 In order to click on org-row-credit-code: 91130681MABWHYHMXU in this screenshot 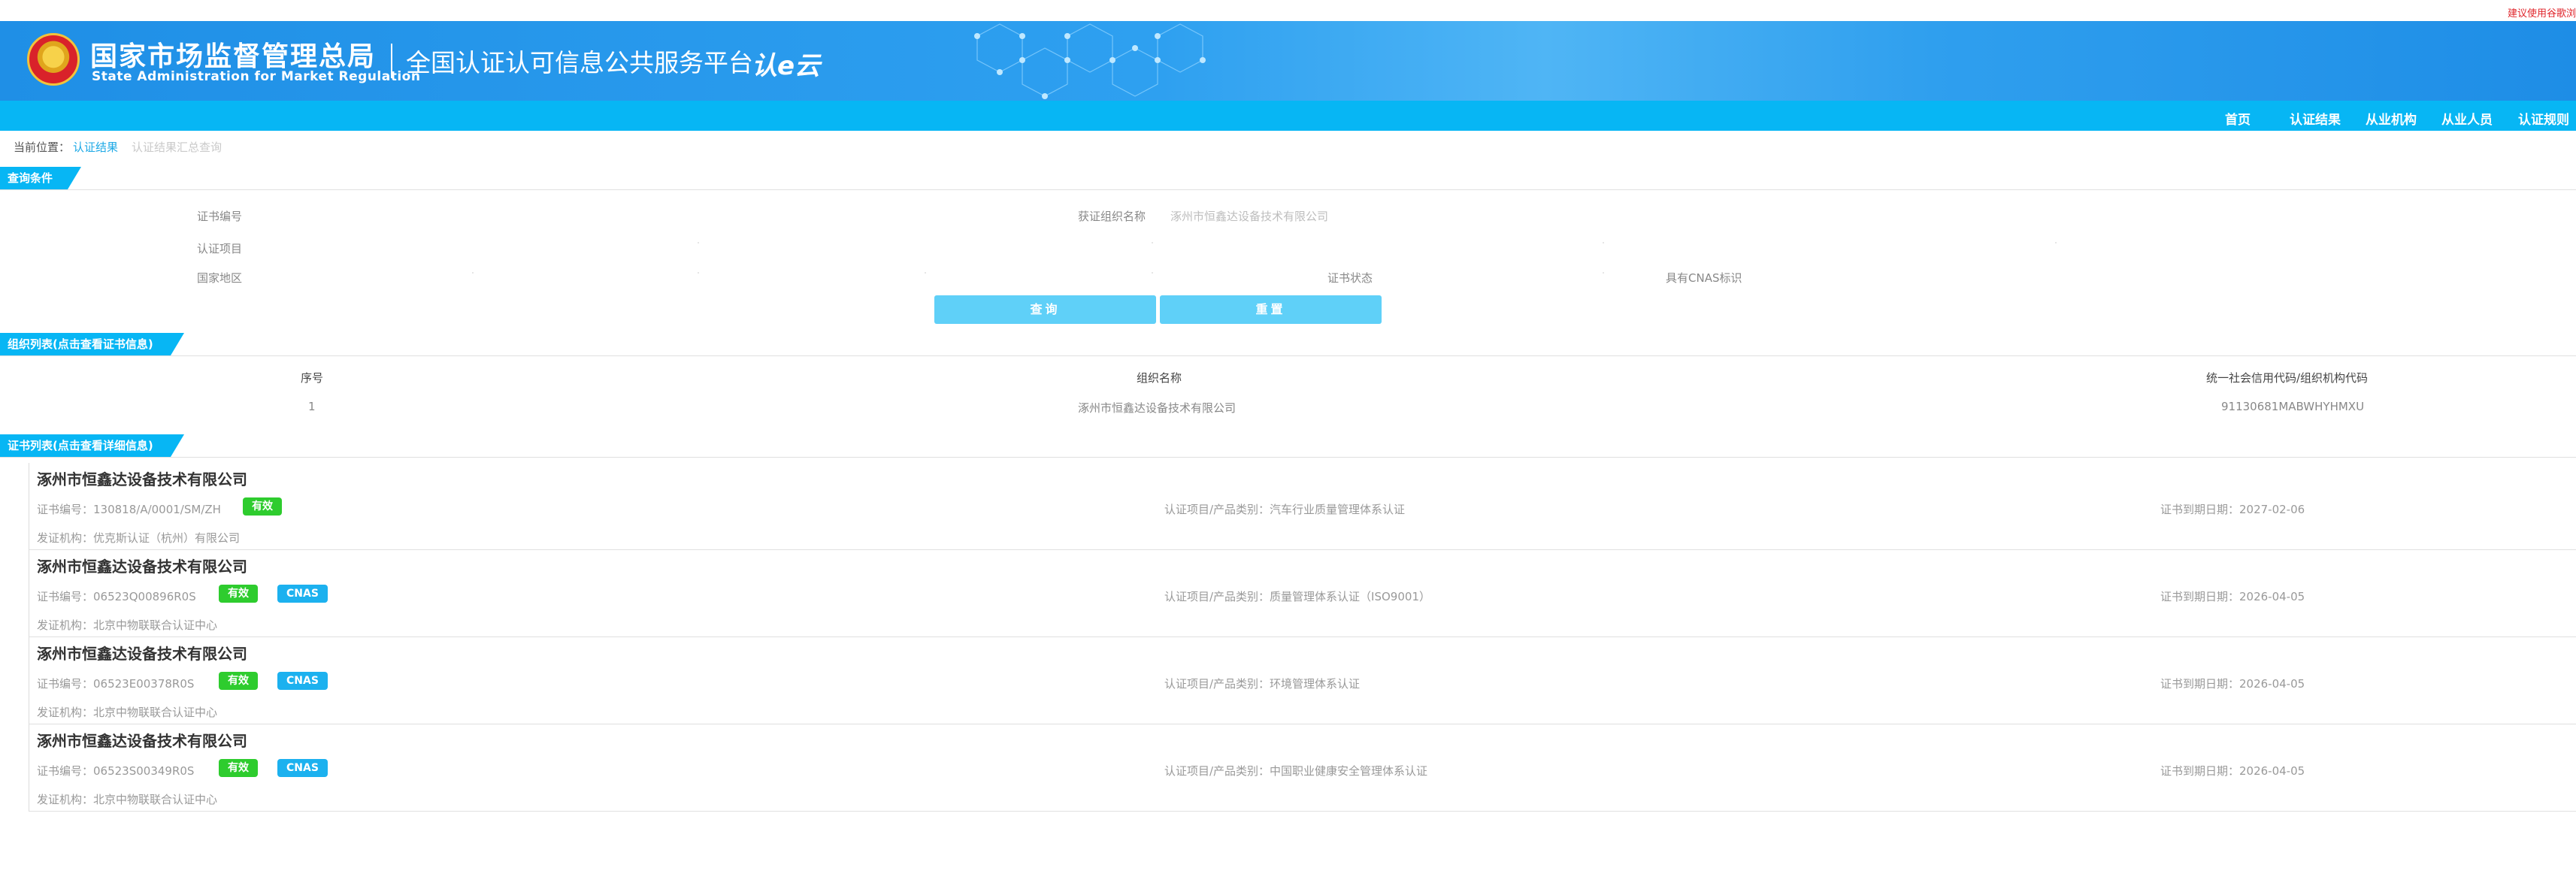, I will do `click(2293, 406)`.